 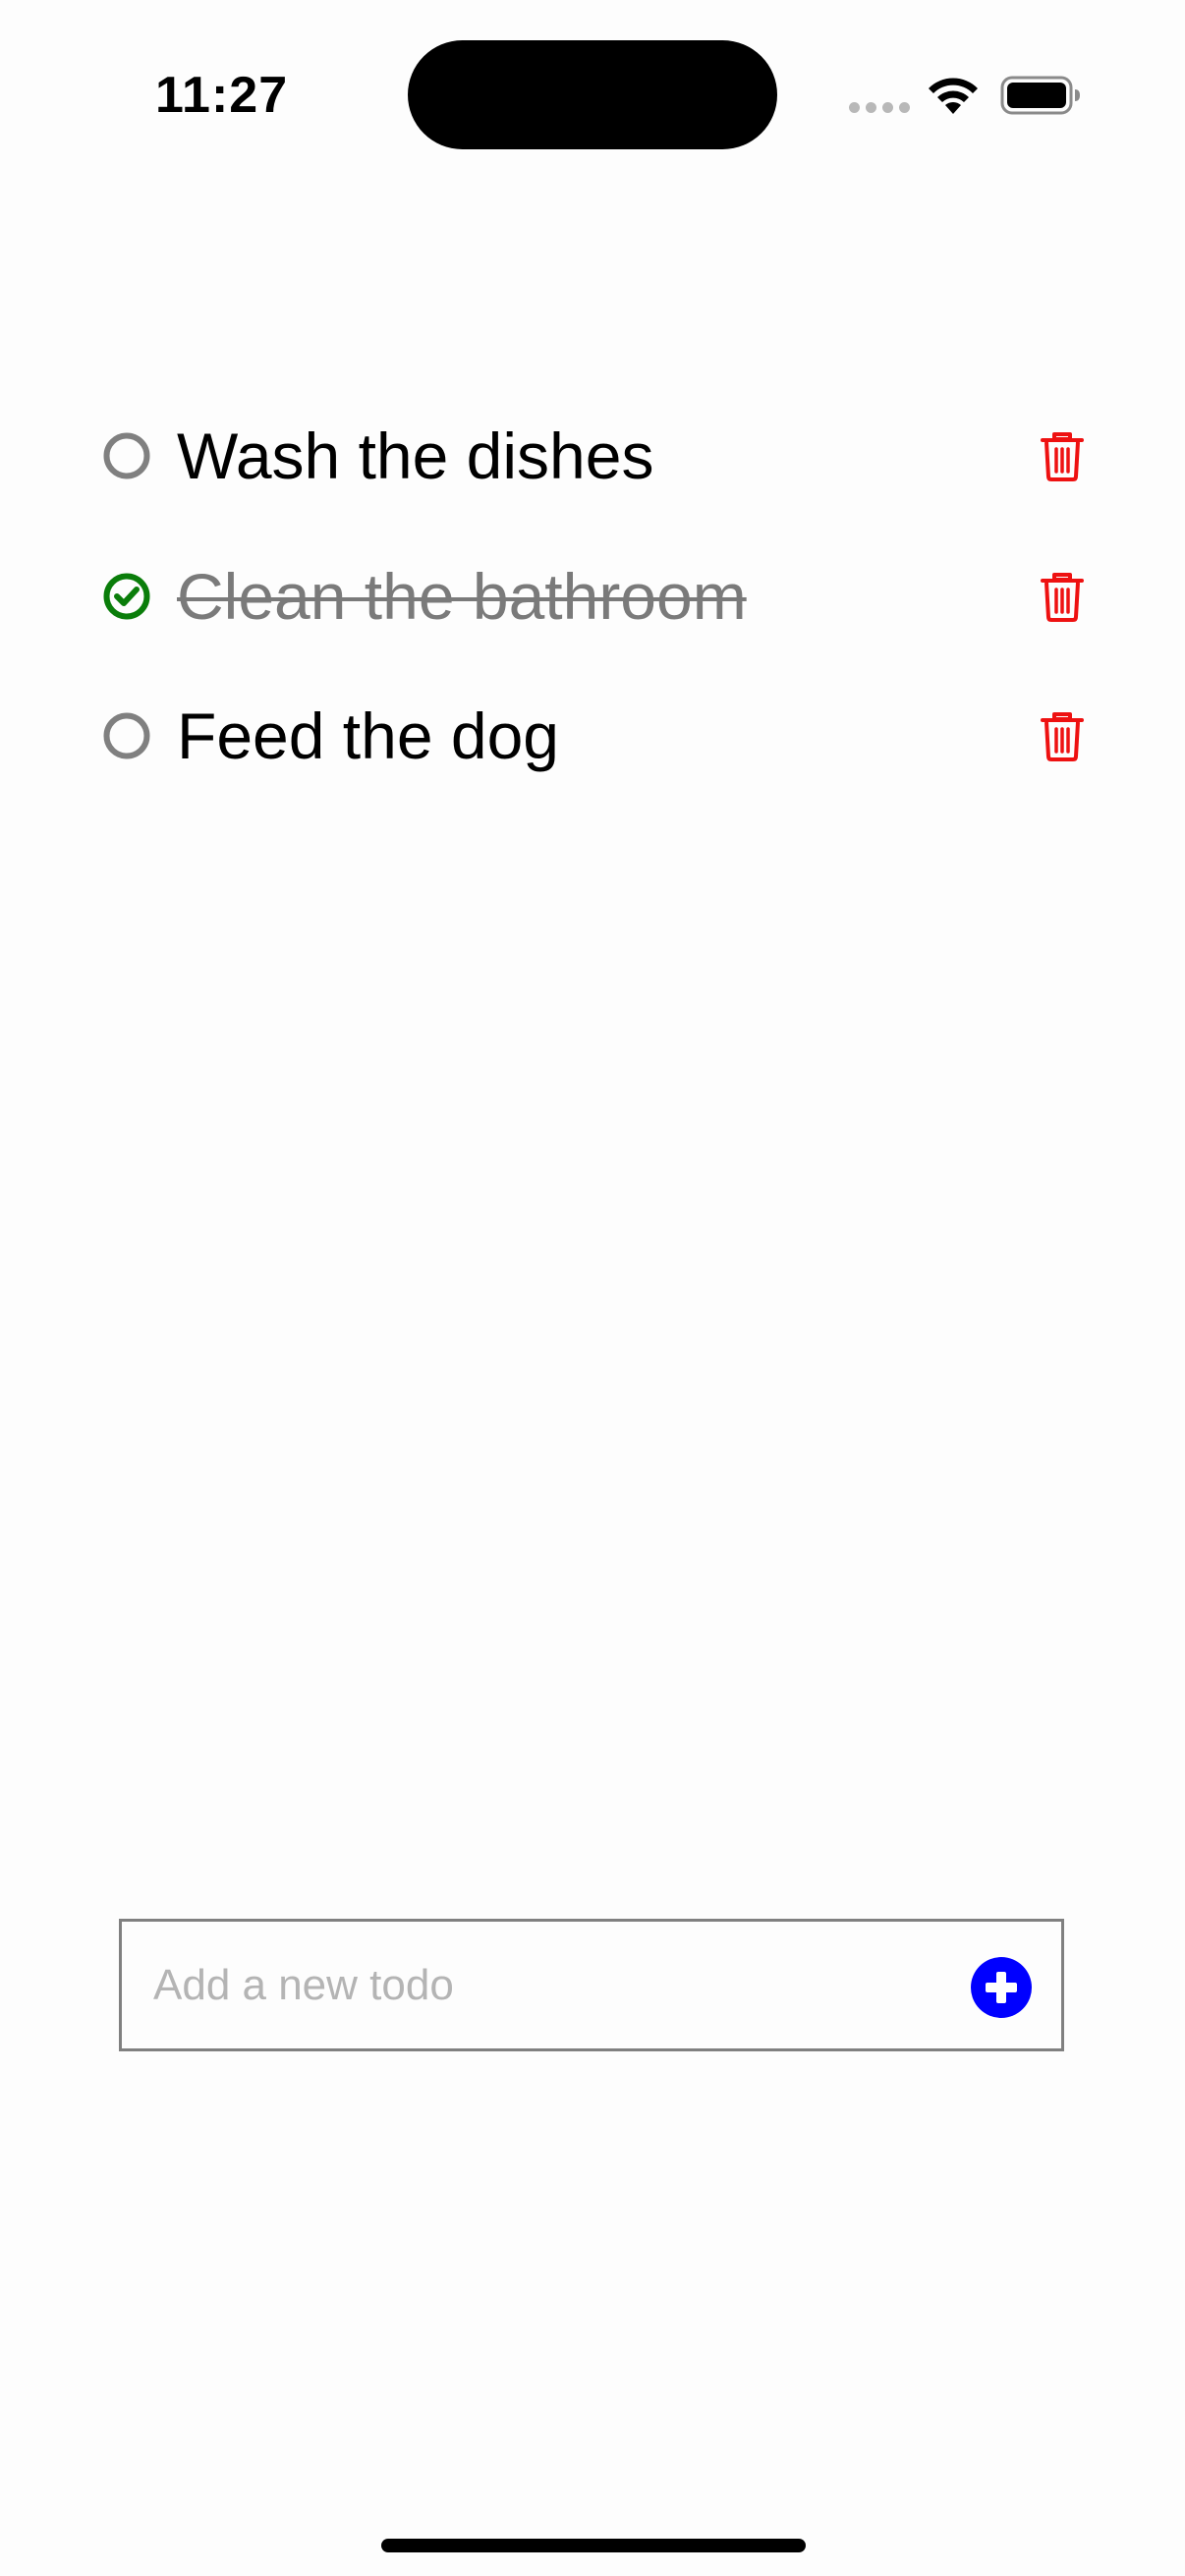 What do you see at coordinates (592, 94) in the screenshot?
I see `dynamic-island` at bounding box center [592, 94].